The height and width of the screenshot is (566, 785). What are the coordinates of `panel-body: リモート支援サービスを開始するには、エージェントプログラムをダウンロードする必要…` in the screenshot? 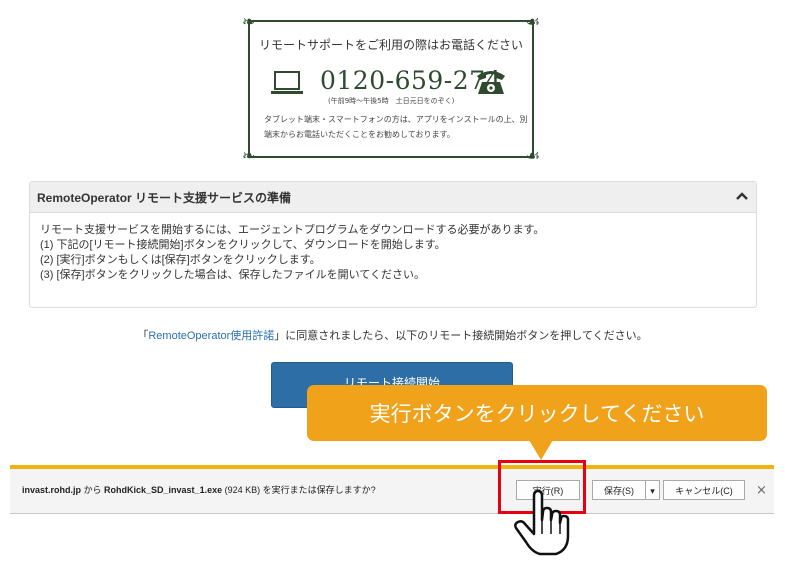 It's located at (393, 248).